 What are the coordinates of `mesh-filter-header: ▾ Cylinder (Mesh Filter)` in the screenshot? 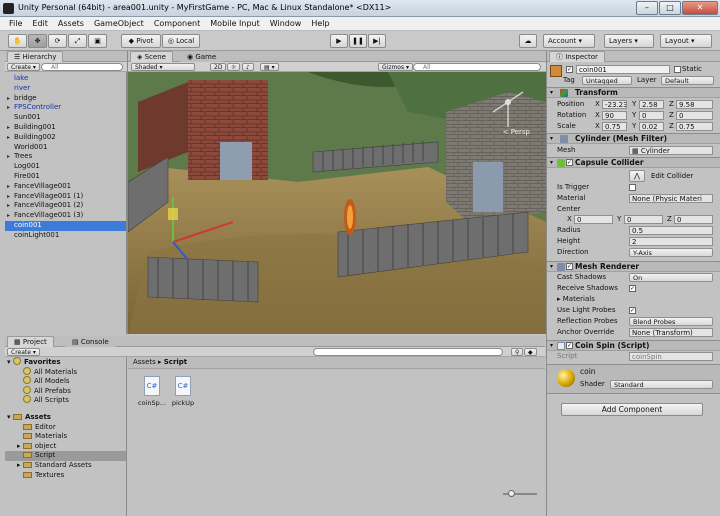 It's located at (633, 138).